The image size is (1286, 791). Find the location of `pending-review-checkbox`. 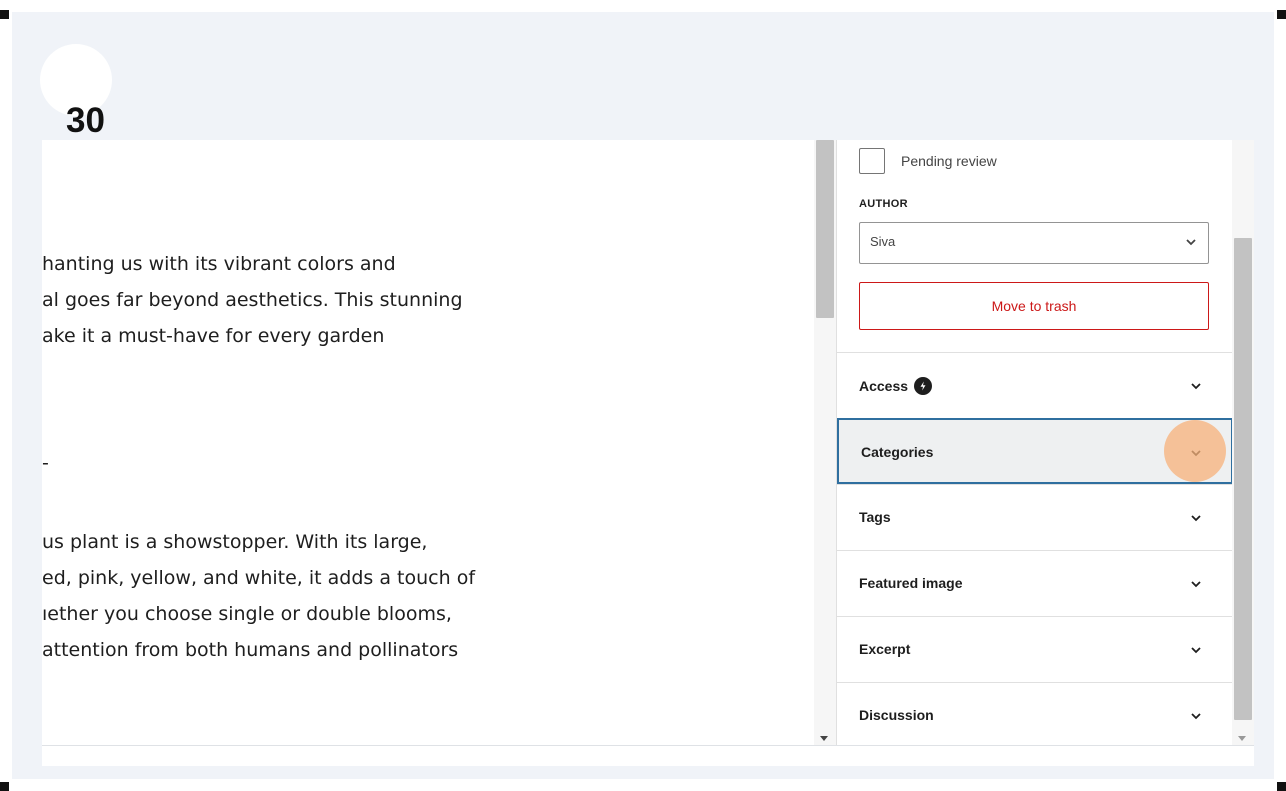

pending-review-checkbox is located at coordinates (872, 161).